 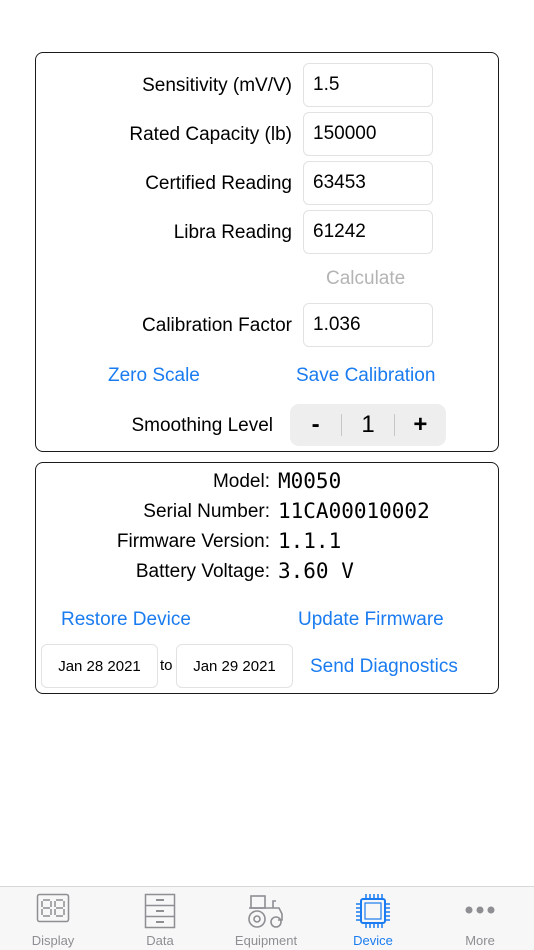 I want to click on model-value: M0050, so click(x=310, y=481).